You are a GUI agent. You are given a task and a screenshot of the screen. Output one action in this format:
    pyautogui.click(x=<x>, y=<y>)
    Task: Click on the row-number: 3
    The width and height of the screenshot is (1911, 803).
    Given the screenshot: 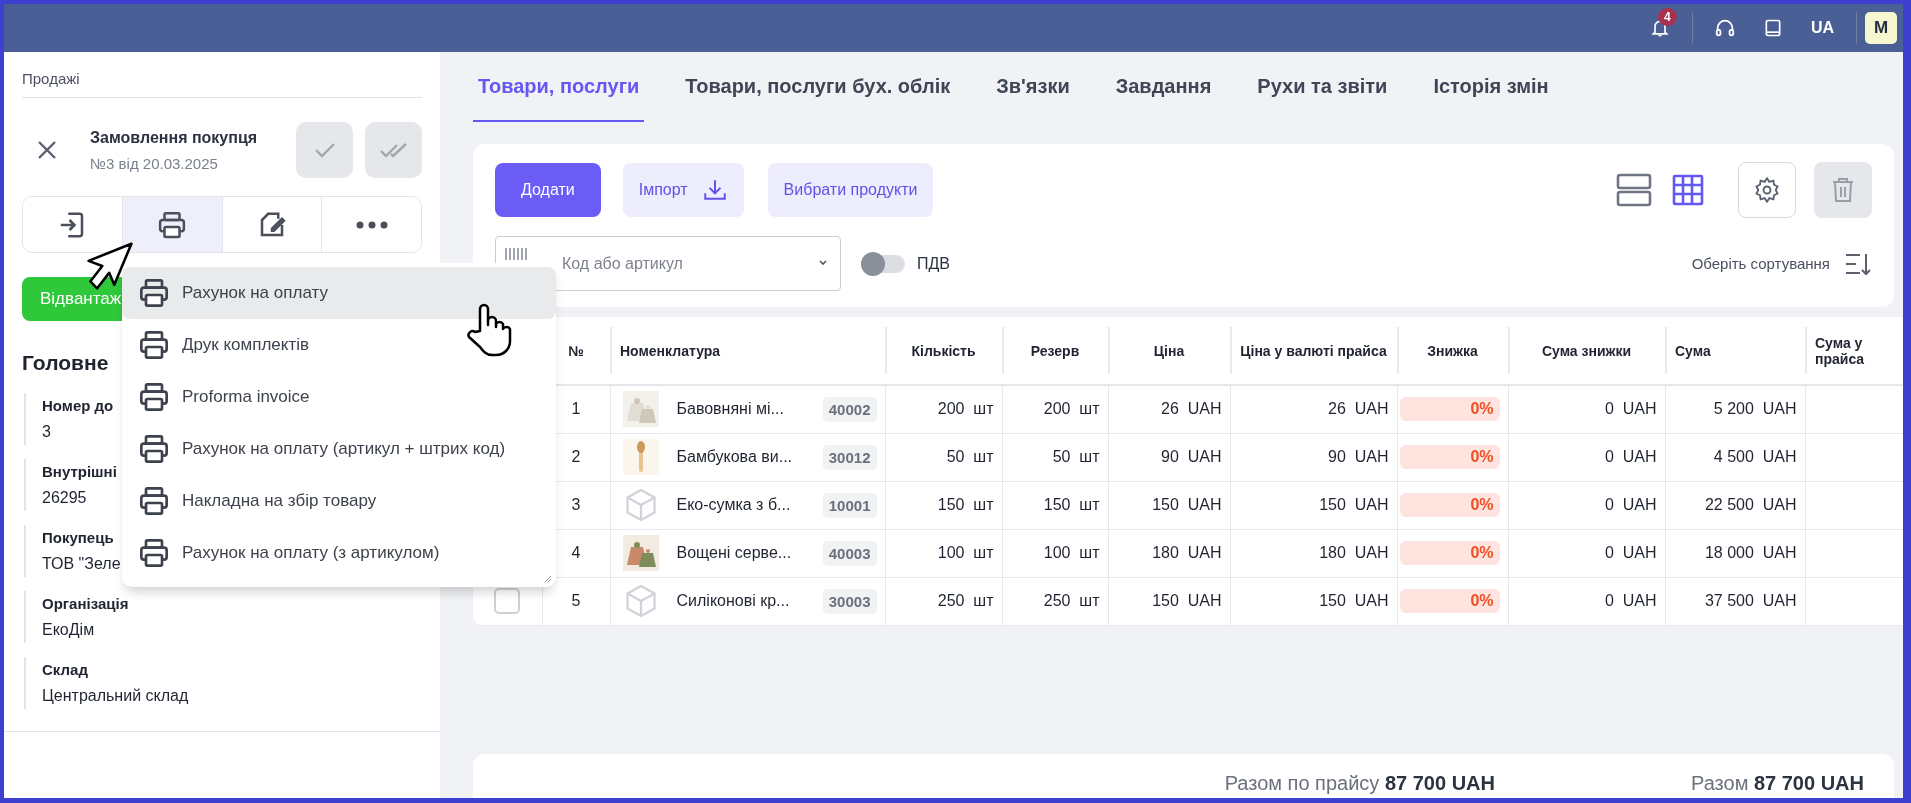 What is the action you would take?
    pyautogui.click(x=576, y=505)
    